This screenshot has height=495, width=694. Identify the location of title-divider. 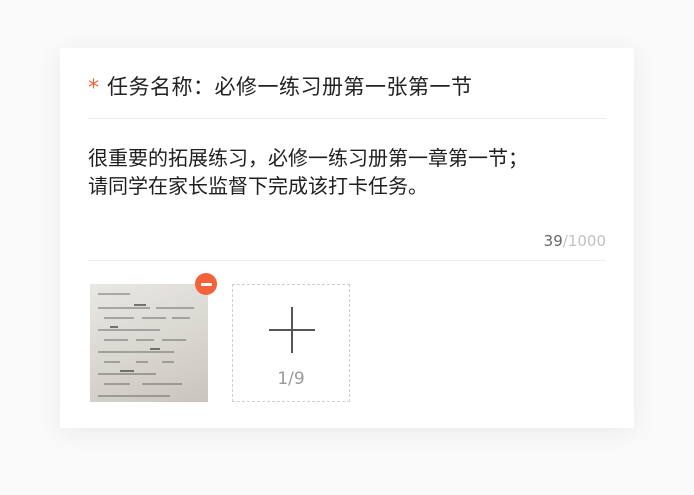
(347, 118).